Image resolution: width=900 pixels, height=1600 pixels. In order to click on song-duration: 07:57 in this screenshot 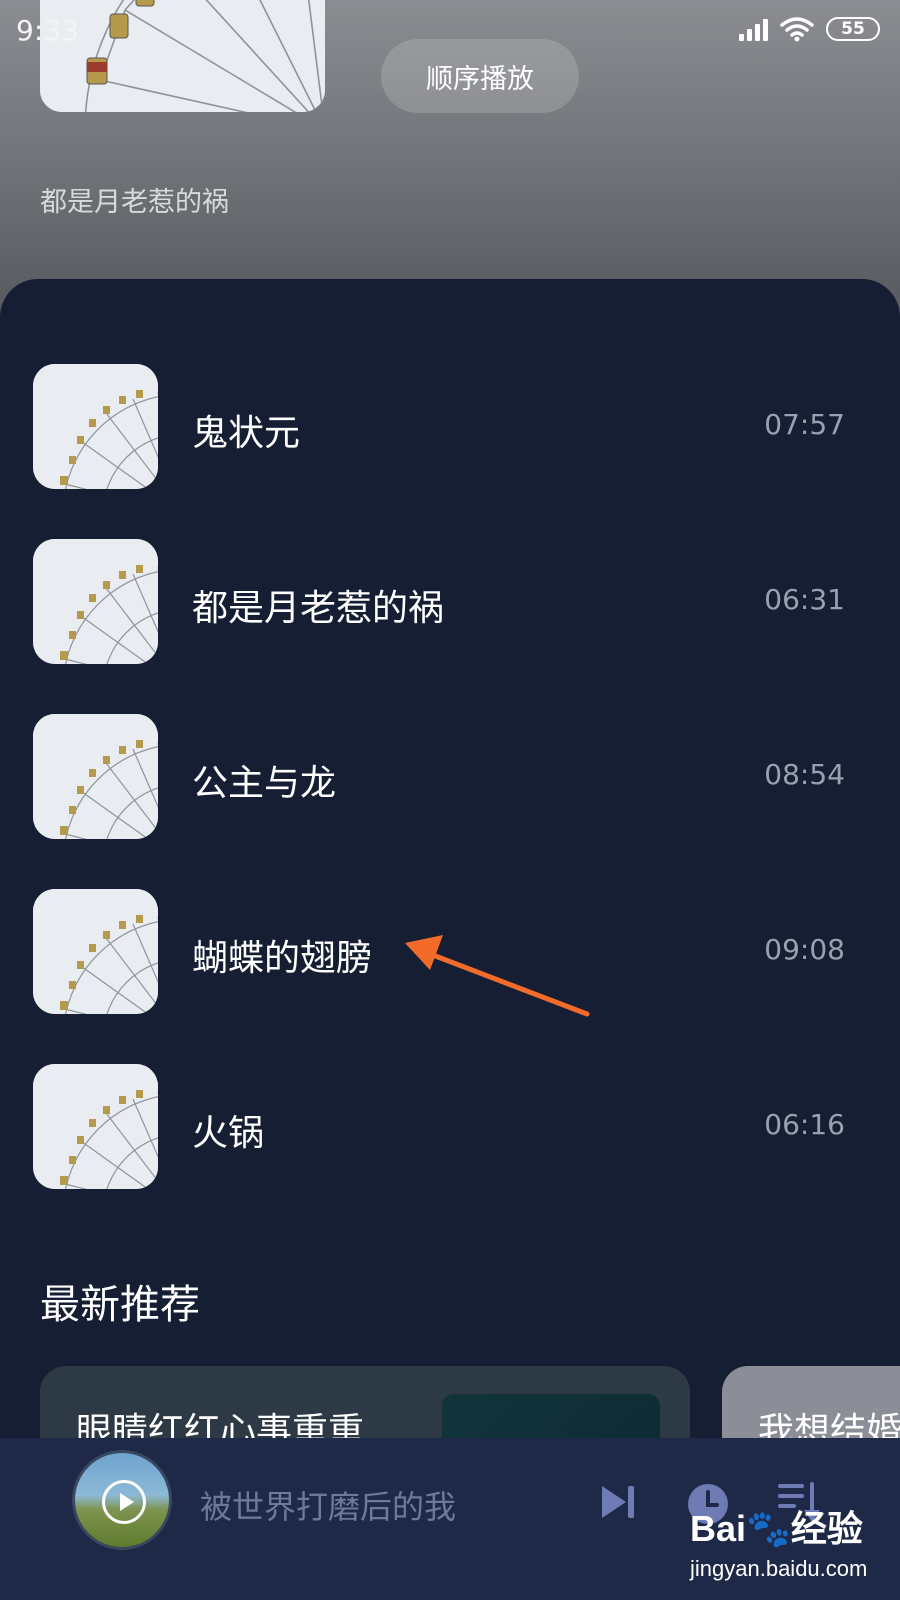, I will do `click(804, 424)`.